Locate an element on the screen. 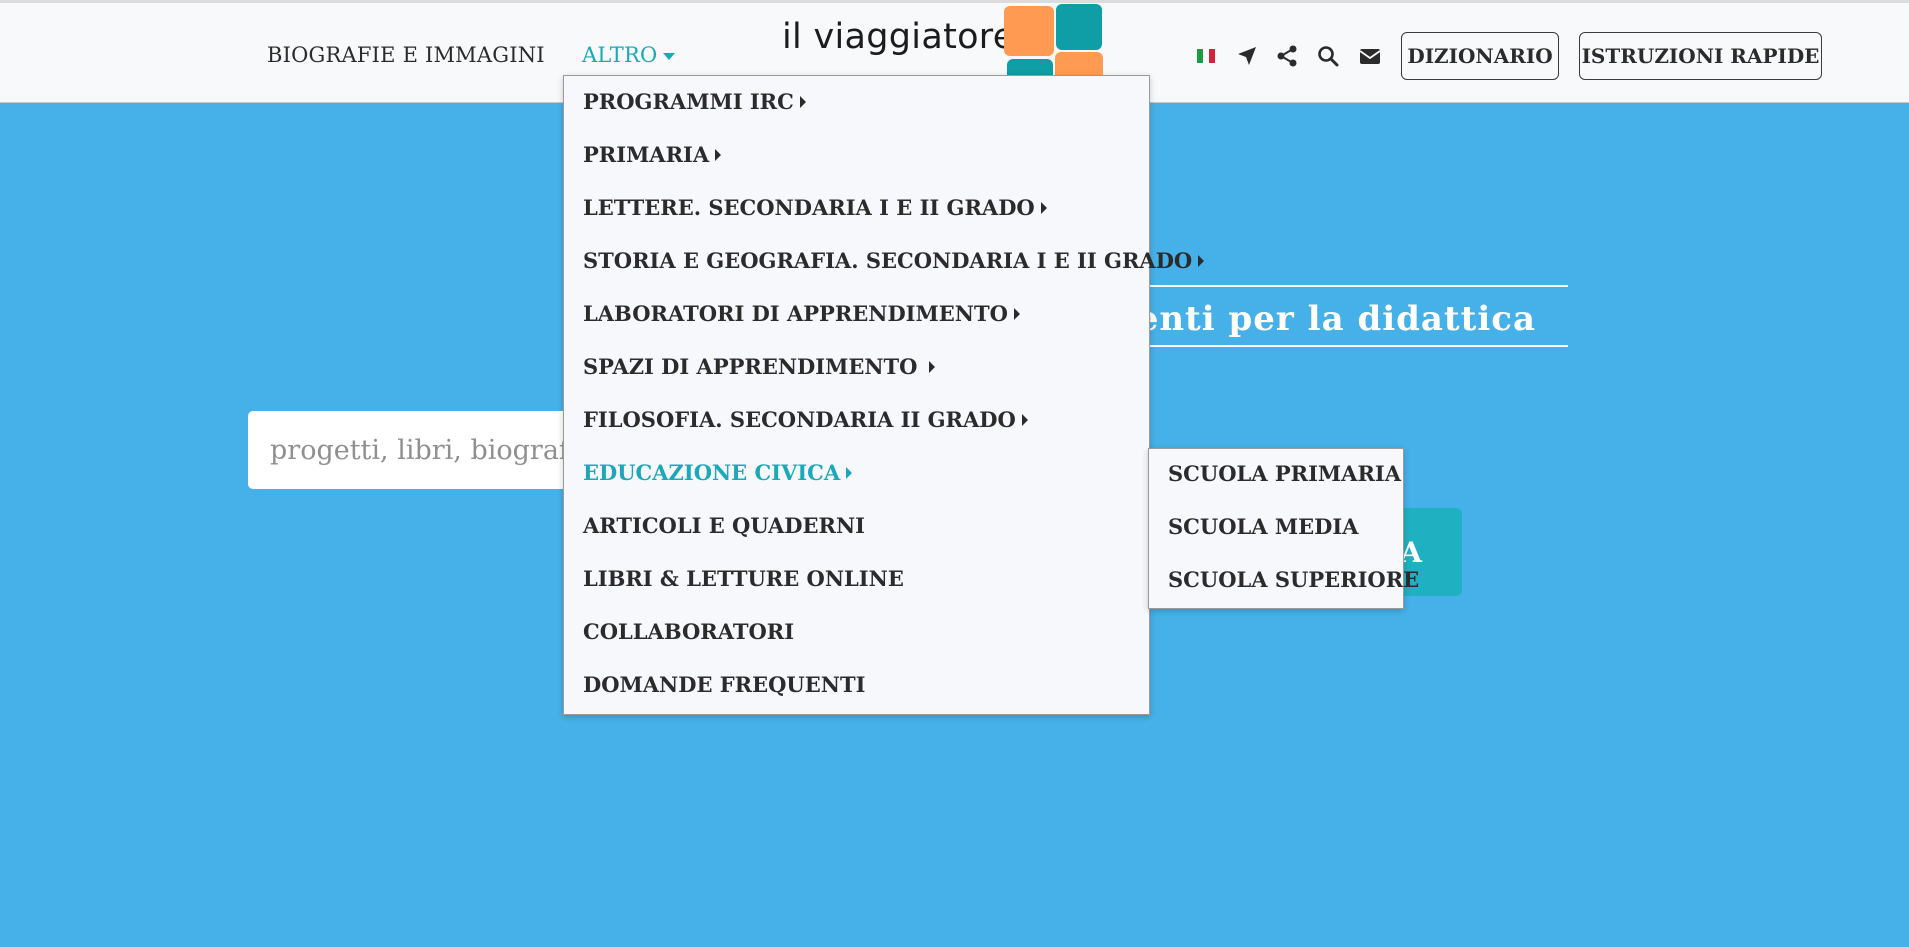  menu-item-educazione-civica: EDUCAZIONE CIVICA is located at coordinates (718, 472).